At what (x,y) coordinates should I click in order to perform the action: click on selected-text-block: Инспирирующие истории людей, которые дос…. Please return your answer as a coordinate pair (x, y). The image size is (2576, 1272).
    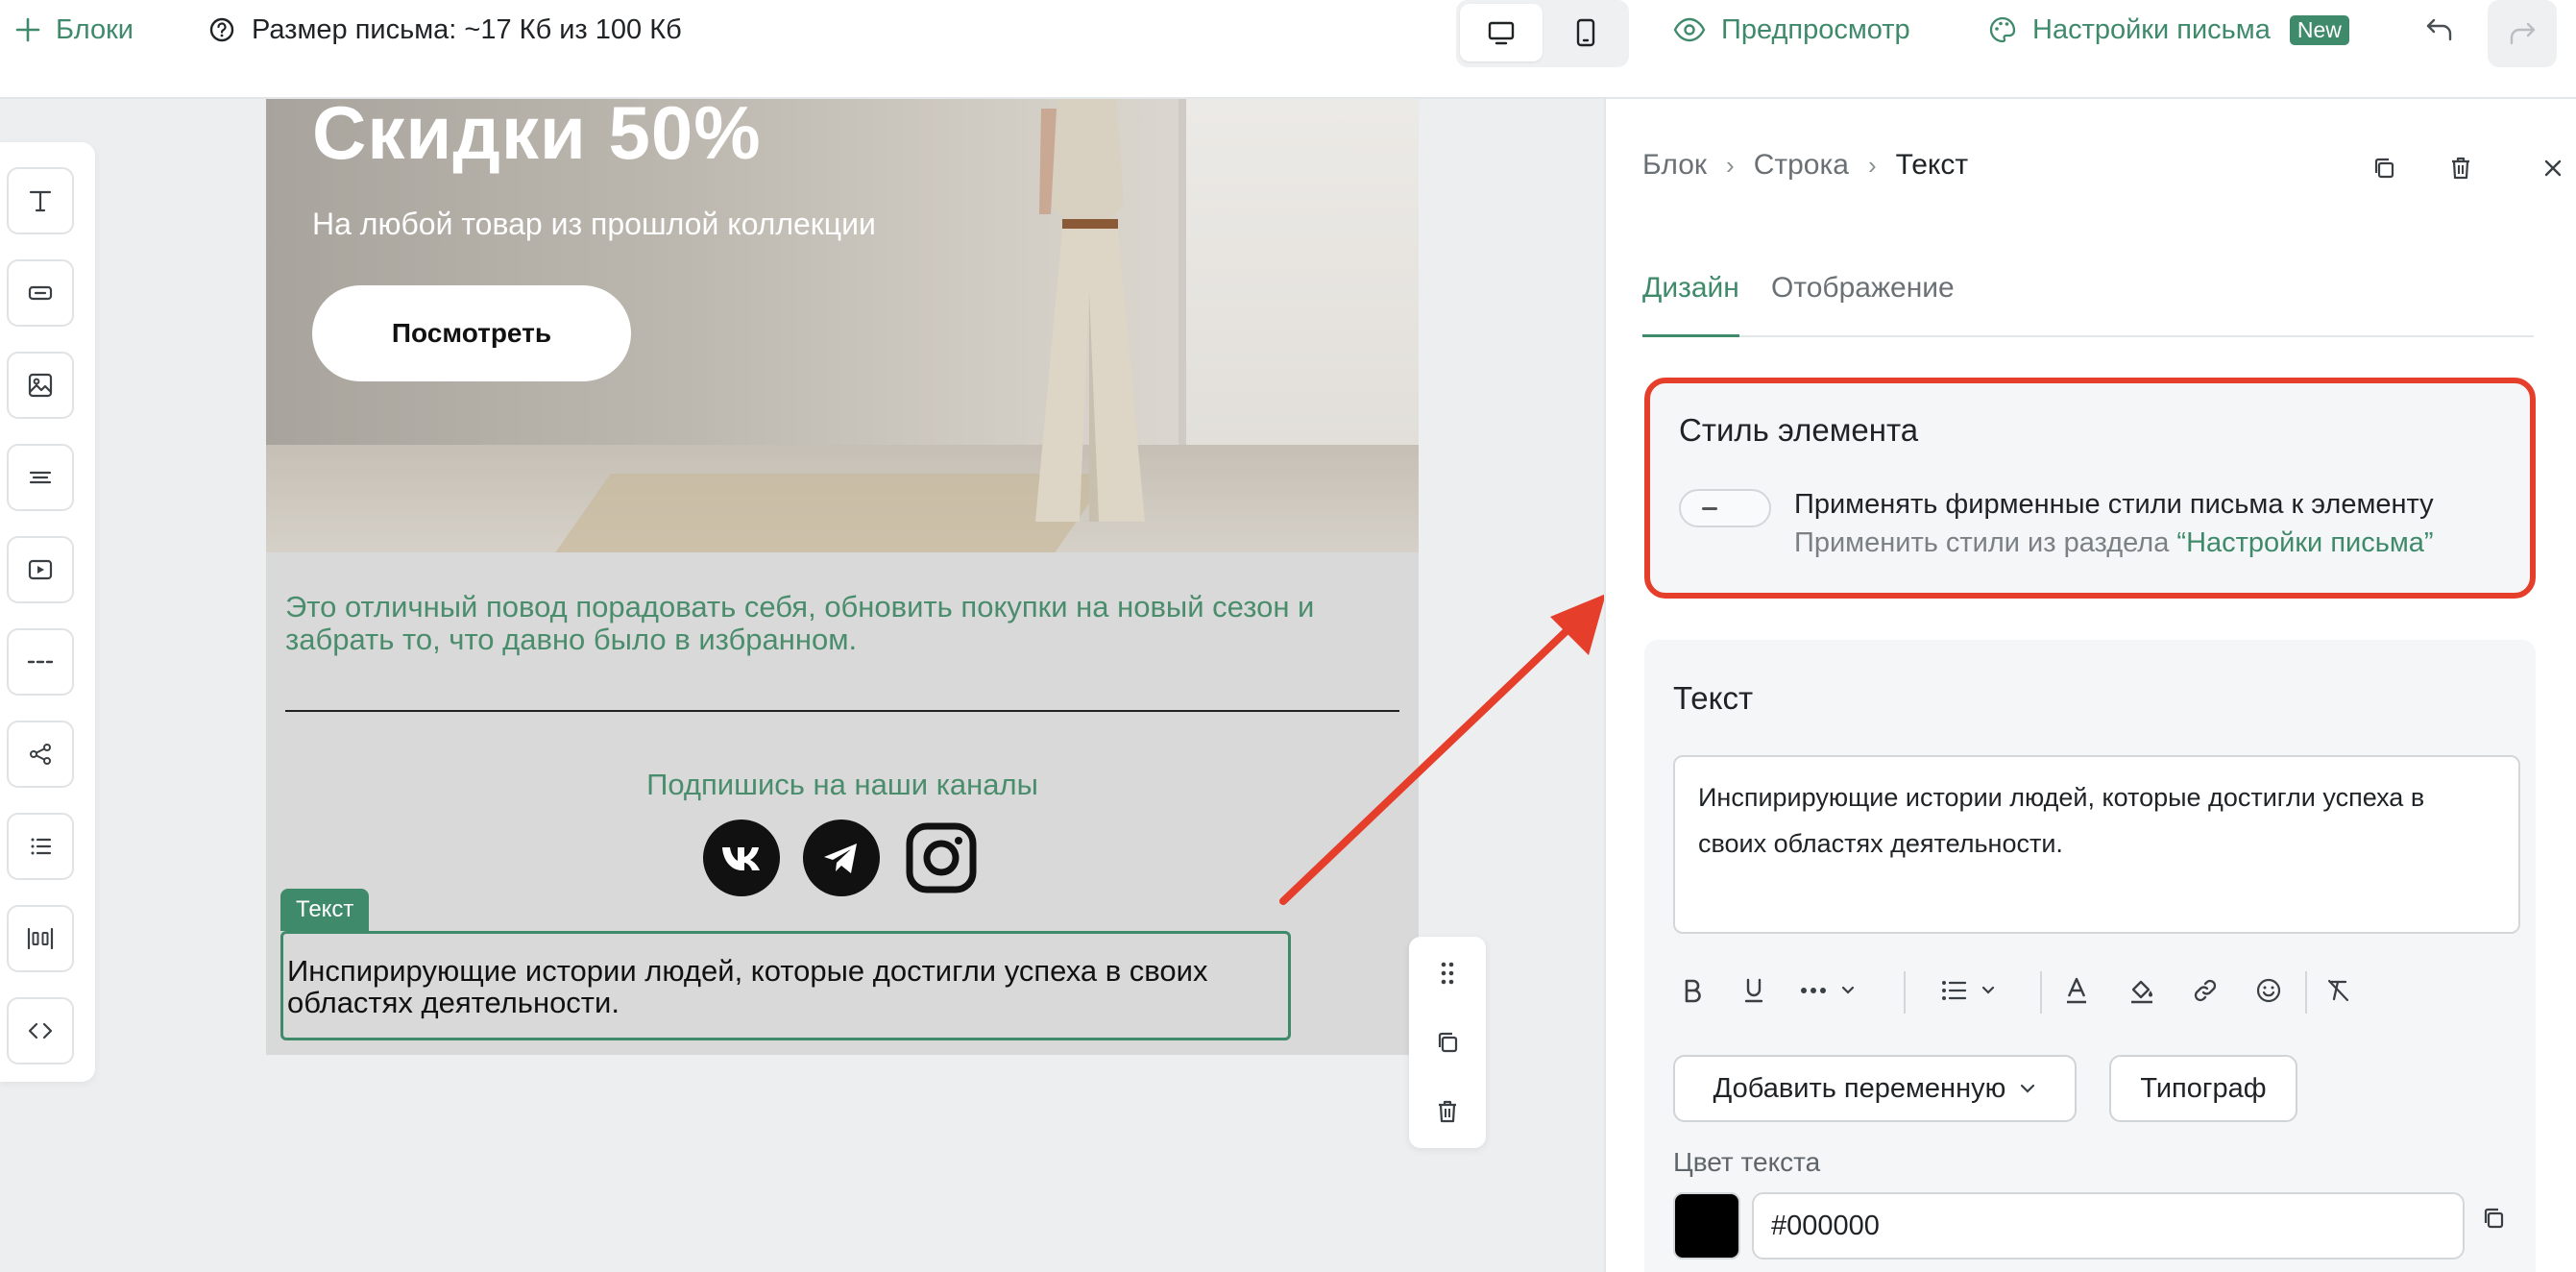
    Looking at the image, I should click on (785, 985).